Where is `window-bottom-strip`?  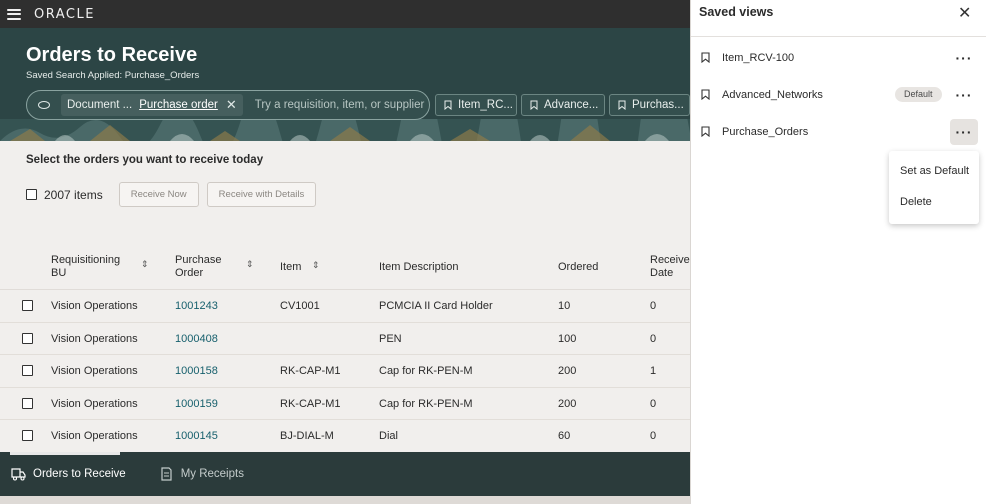
window-bottom-strip is located at coordinates (345, 500).